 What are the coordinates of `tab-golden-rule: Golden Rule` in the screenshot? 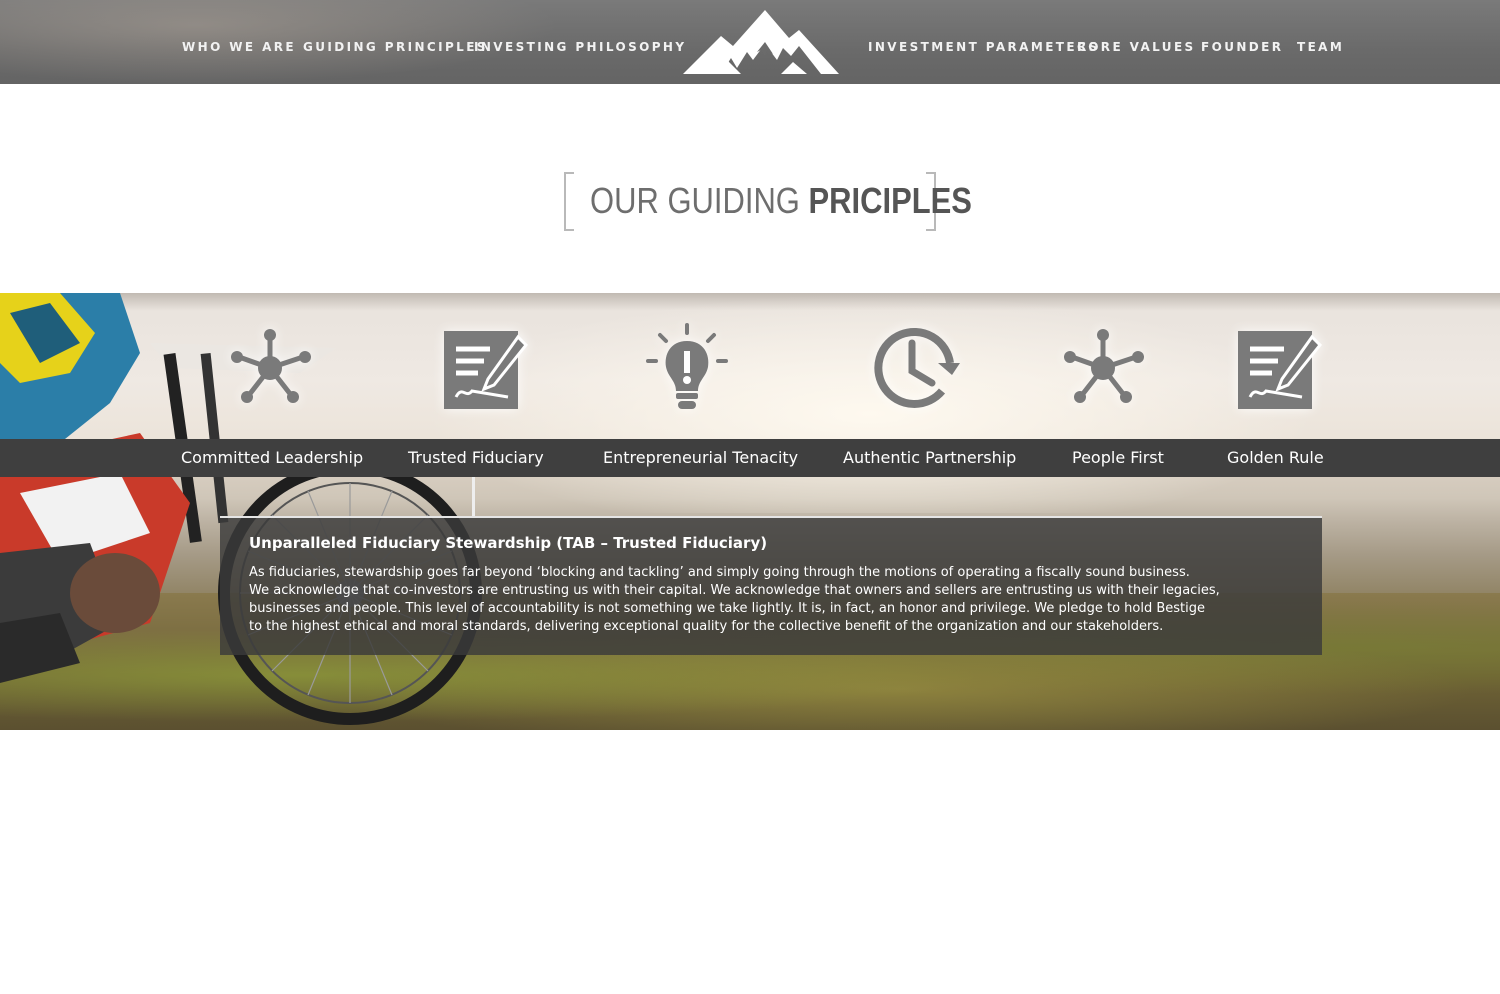 It's located at (1275, 457).